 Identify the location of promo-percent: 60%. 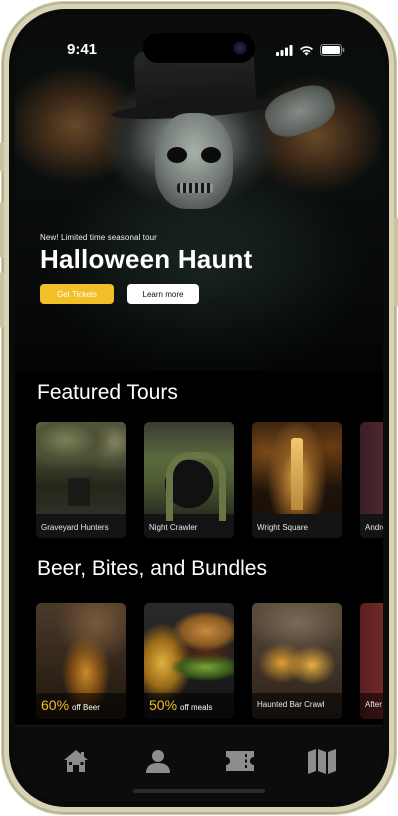
(55, 705).